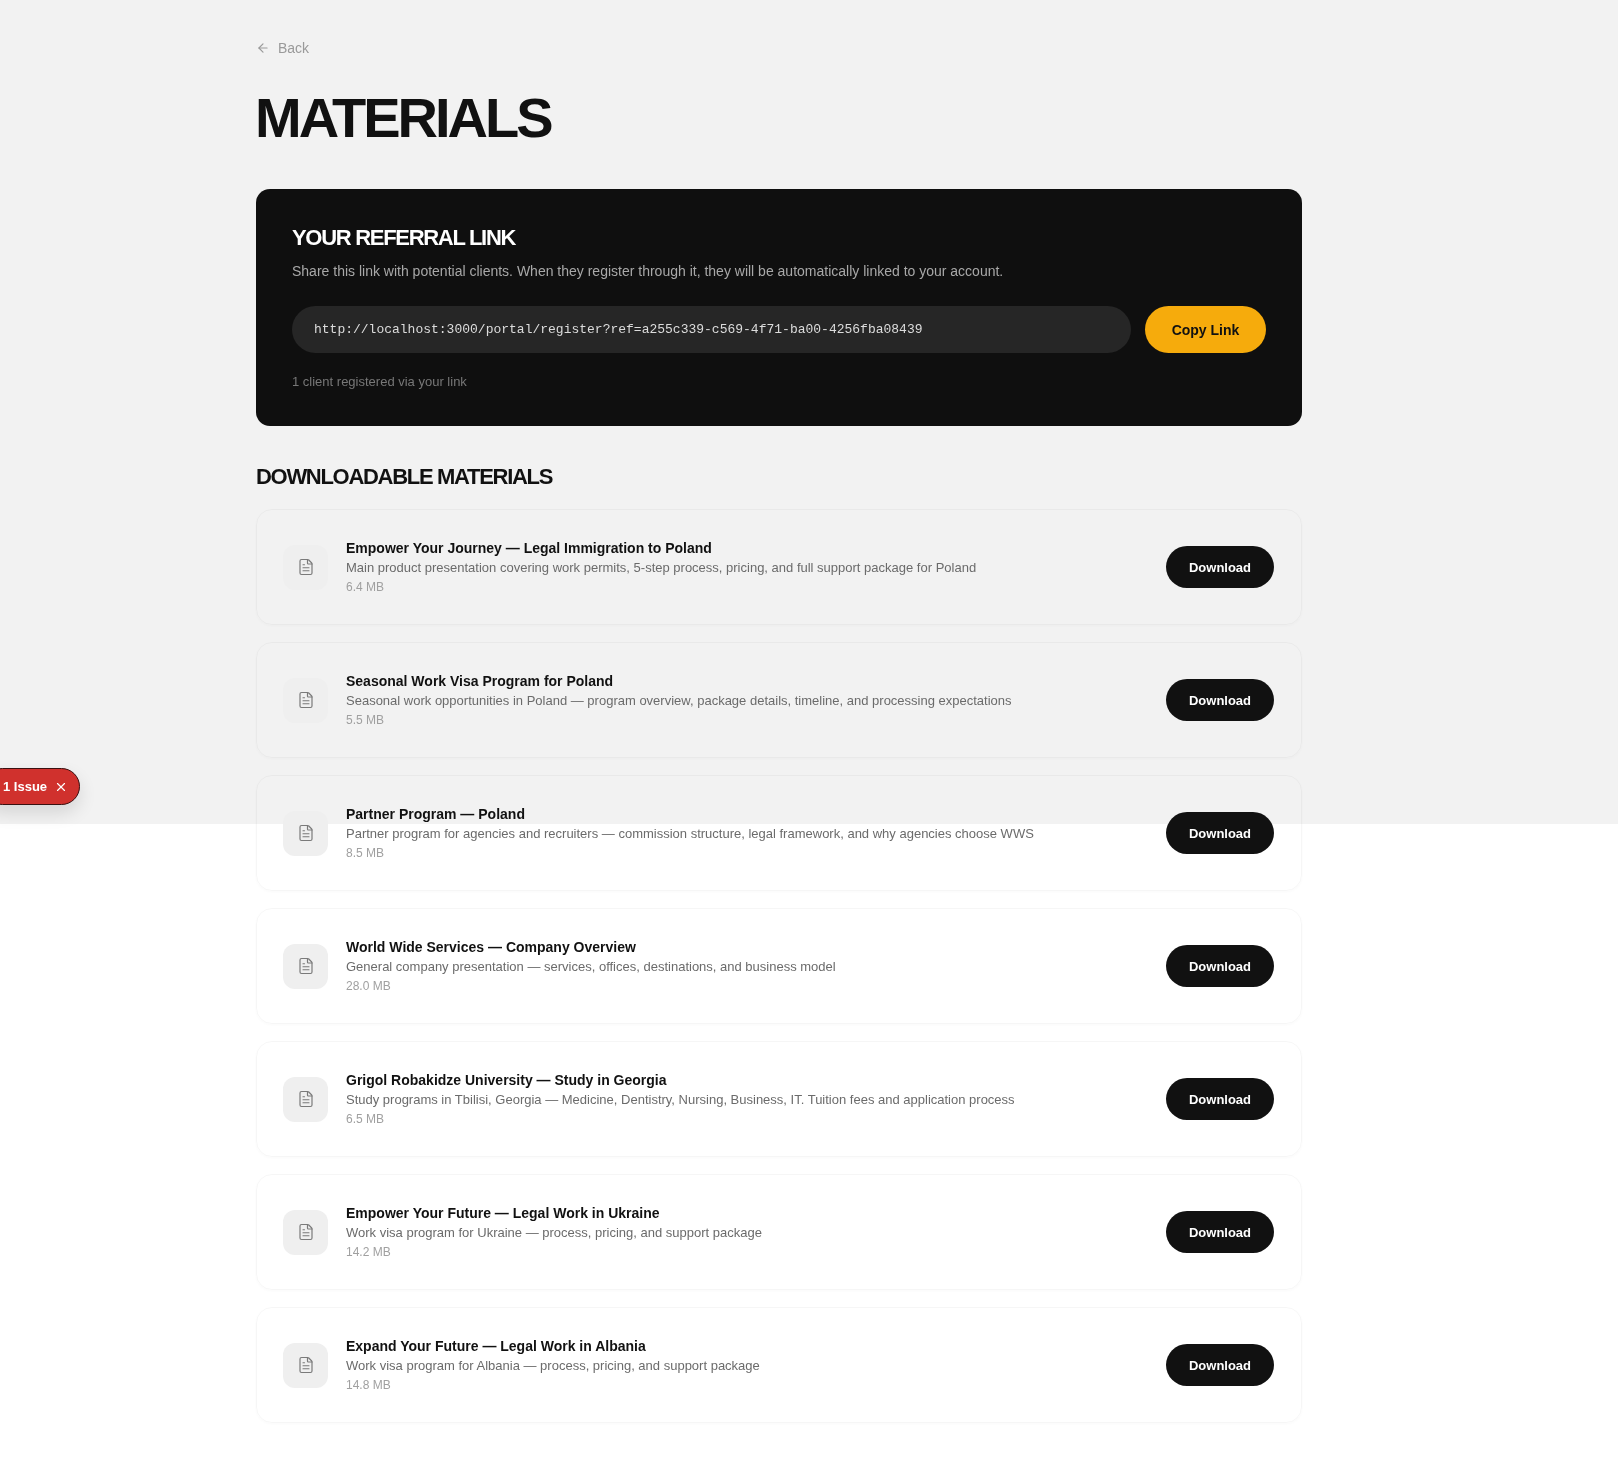 The width and height of the screenshot is (1618, 1466). Describe the element at coordinates (491, 947) in the screenshot. I see `material-title: World Wide Services — Company Overview` at that location.